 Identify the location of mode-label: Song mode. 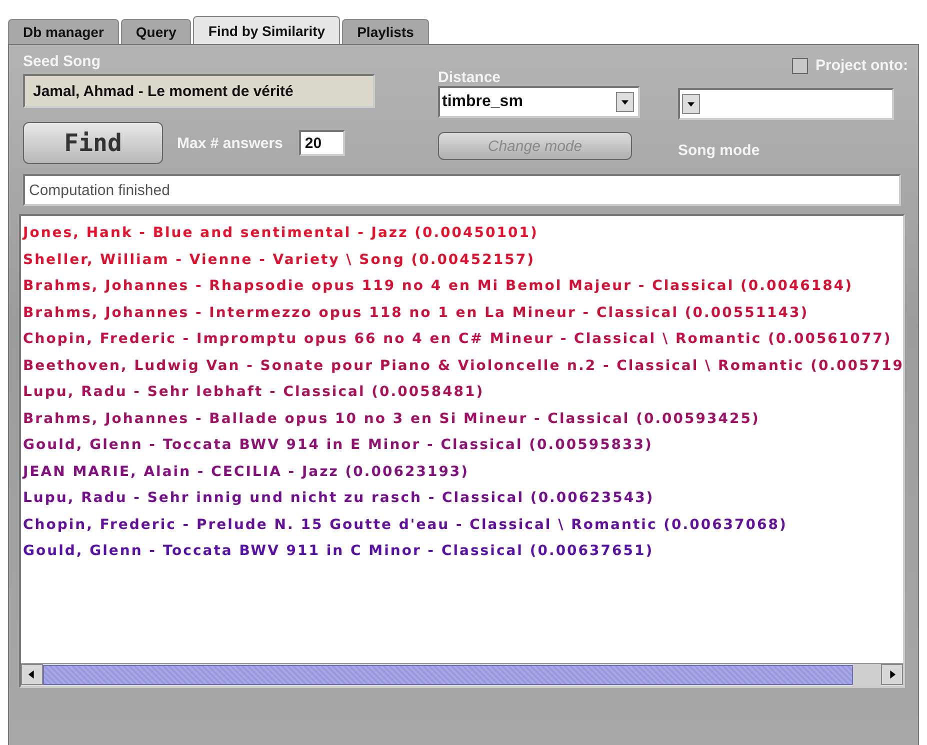
(719, 150).